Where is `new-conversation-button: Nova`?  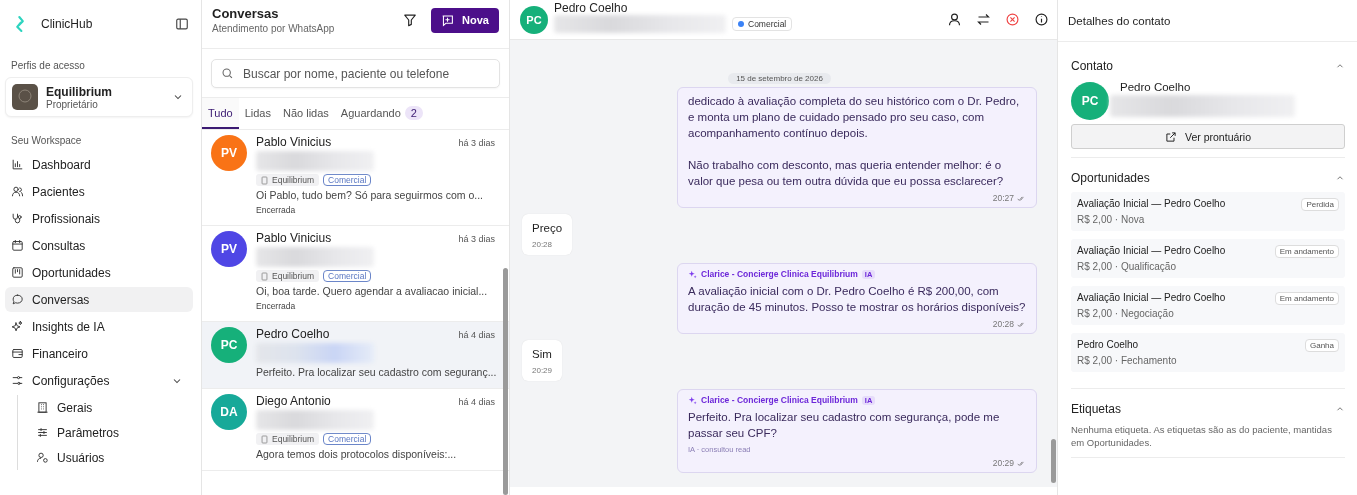 new-conversation-button: Nova is located at coordinates (465, 20).